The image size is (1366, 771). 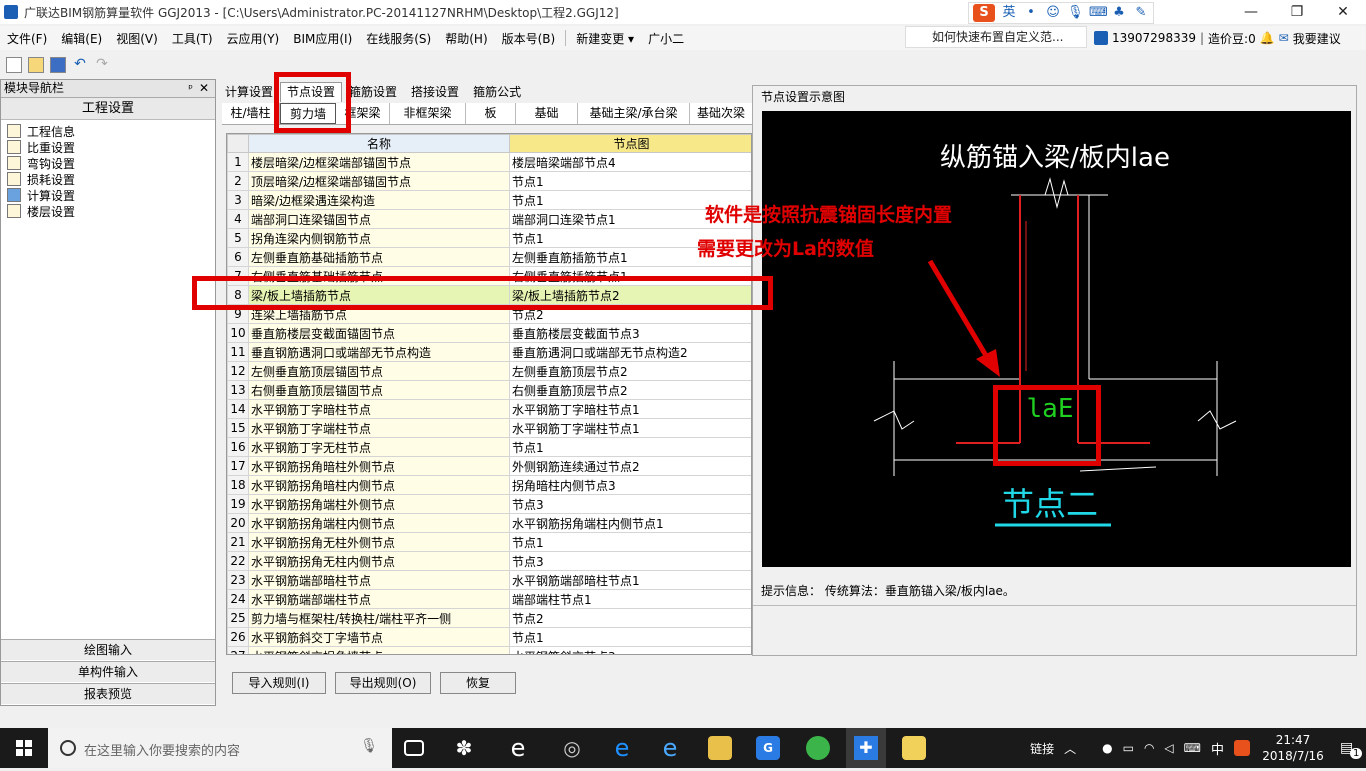 I want to click on beans-count: 造价豆:0, so click(x=1232, y=38).